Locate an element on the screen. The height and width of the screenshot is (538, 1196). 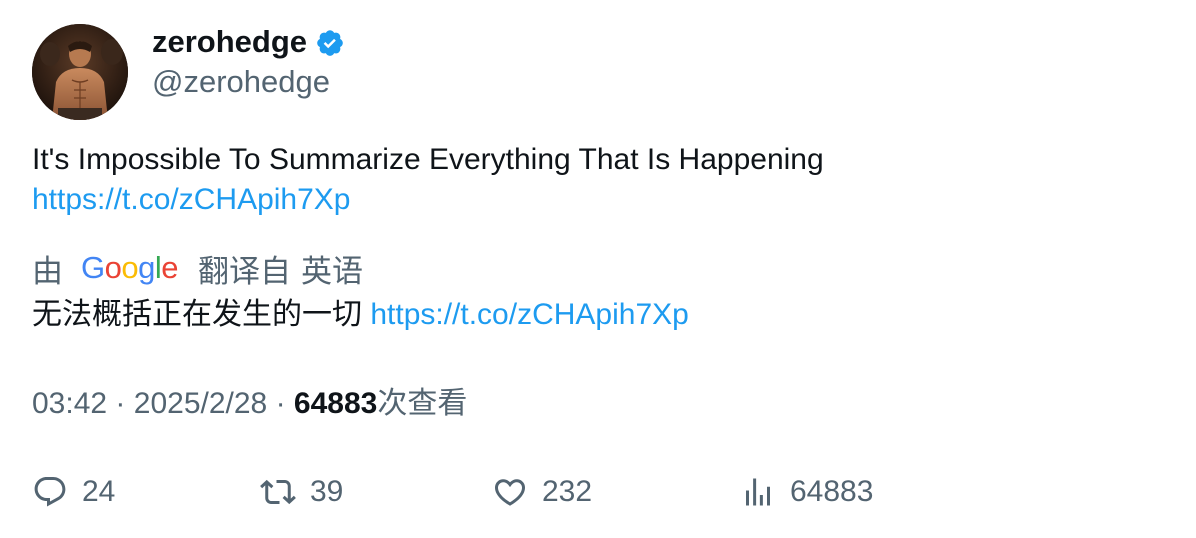
tweet-link: https://t.co/zCHApih7Xp is located at coordinates (191, 199).